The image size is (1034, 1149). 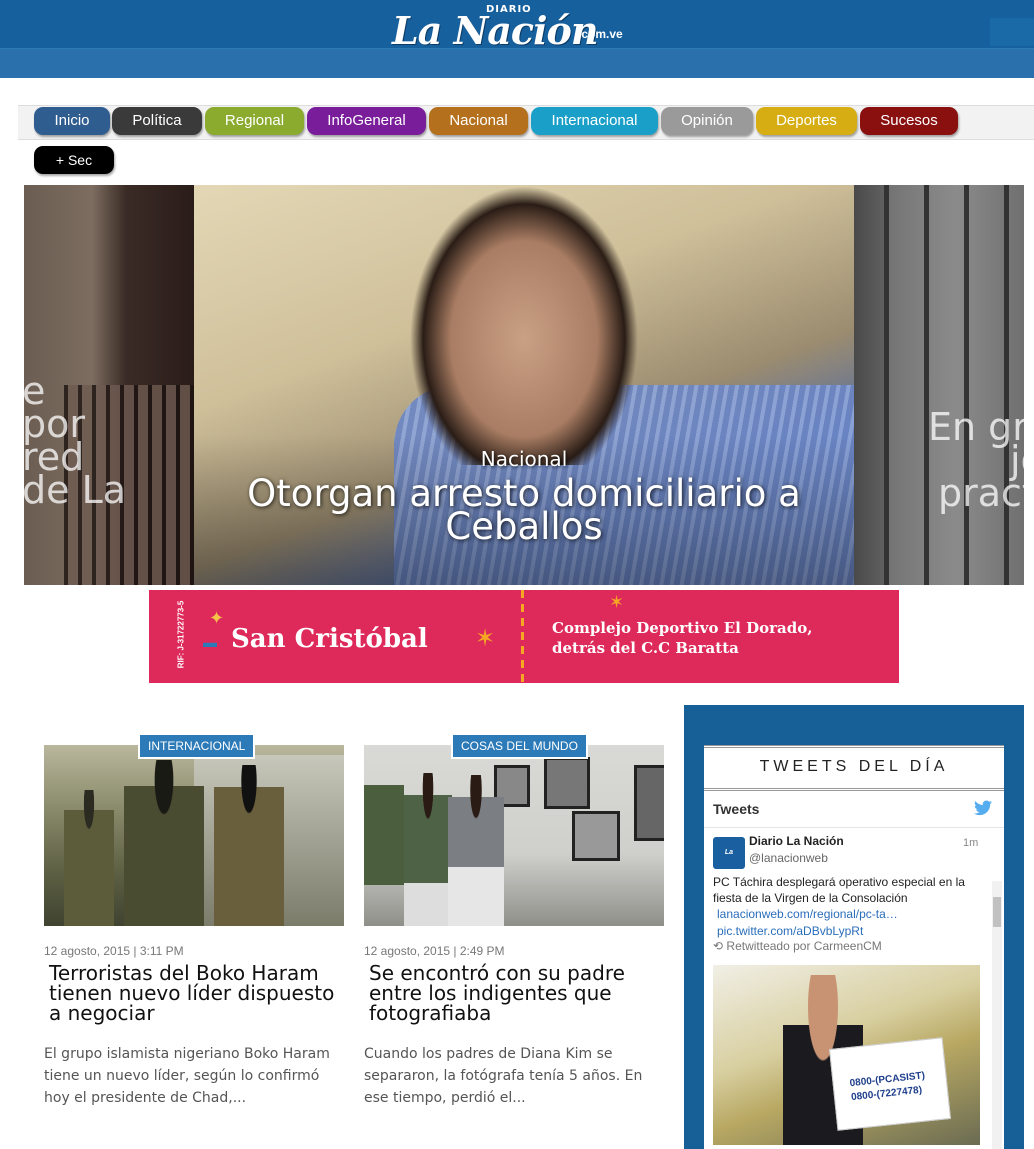 What do you see at coordinates (519, 746) in the screenshot?
I see `article-category-tag: COSAS DEL MUNDO` at bounding box center [519, 746].